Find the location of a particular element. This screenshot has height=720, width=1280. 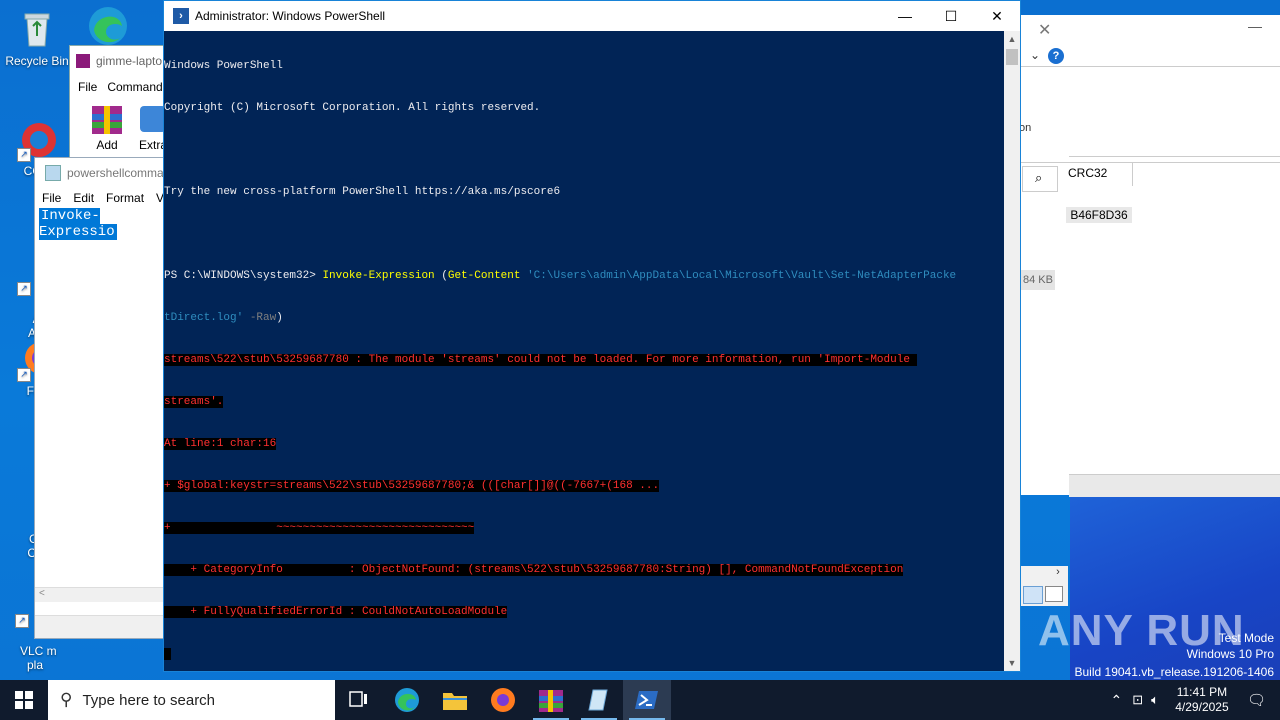

start-button is located at coordinates (24, 700).